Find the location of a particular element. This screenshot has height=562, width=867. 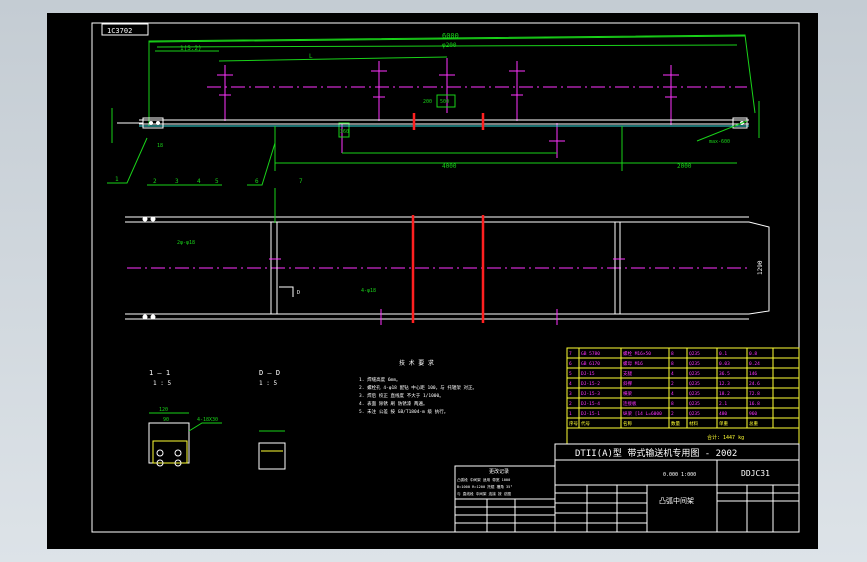

bom-cell: DJ-15-1 is located at coordinates (590, 414).